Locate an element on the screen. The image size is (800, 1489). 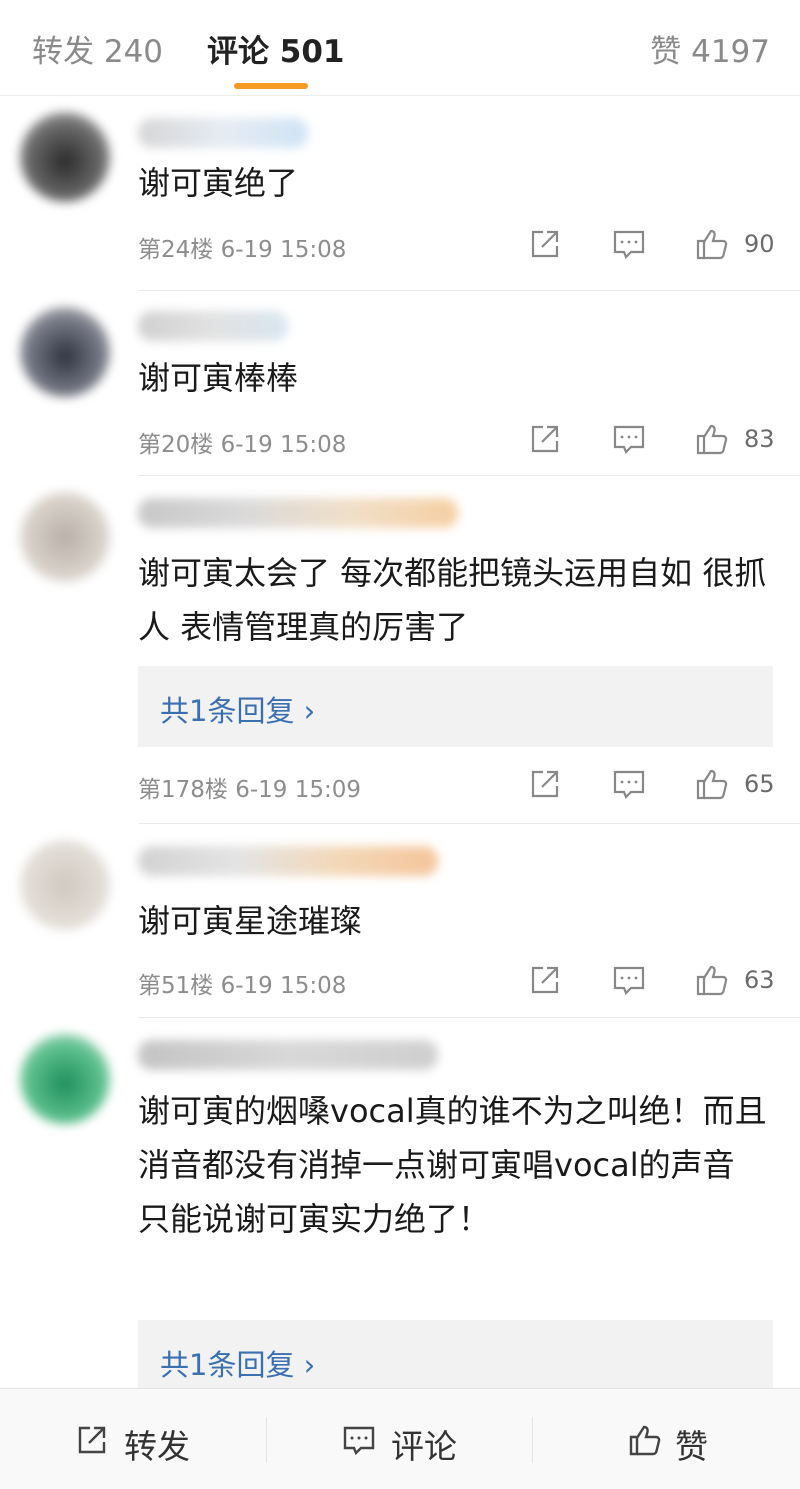
tab-bar: 转发 240 评论 501 赞 4197 is located at coordinates (400, 48).